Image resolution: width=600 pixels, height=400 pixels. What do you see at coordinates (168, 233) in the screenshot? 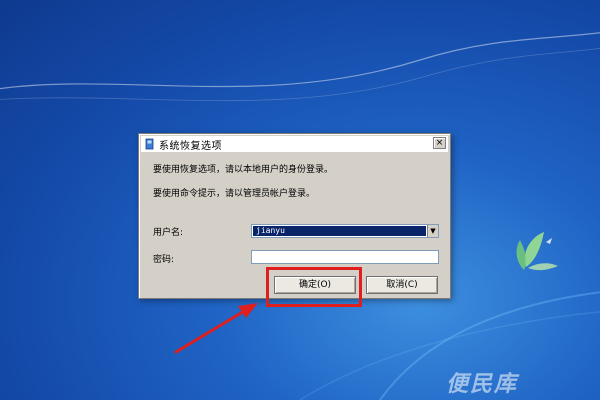
I see `username-label: 用户名:` at bounding box center [168, 233].